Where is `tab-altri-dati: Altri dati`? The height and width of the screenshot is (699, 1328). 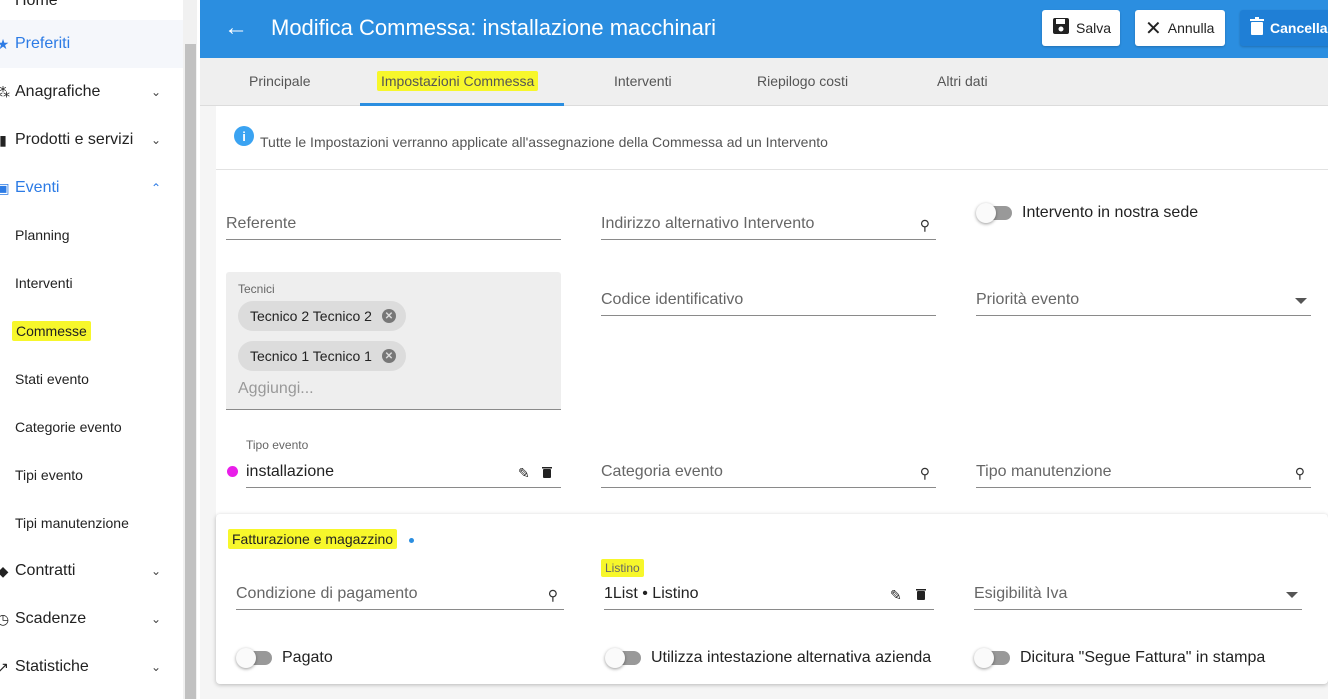 tab-altri-dati: Altri dati is located at coordinates (962, 81).